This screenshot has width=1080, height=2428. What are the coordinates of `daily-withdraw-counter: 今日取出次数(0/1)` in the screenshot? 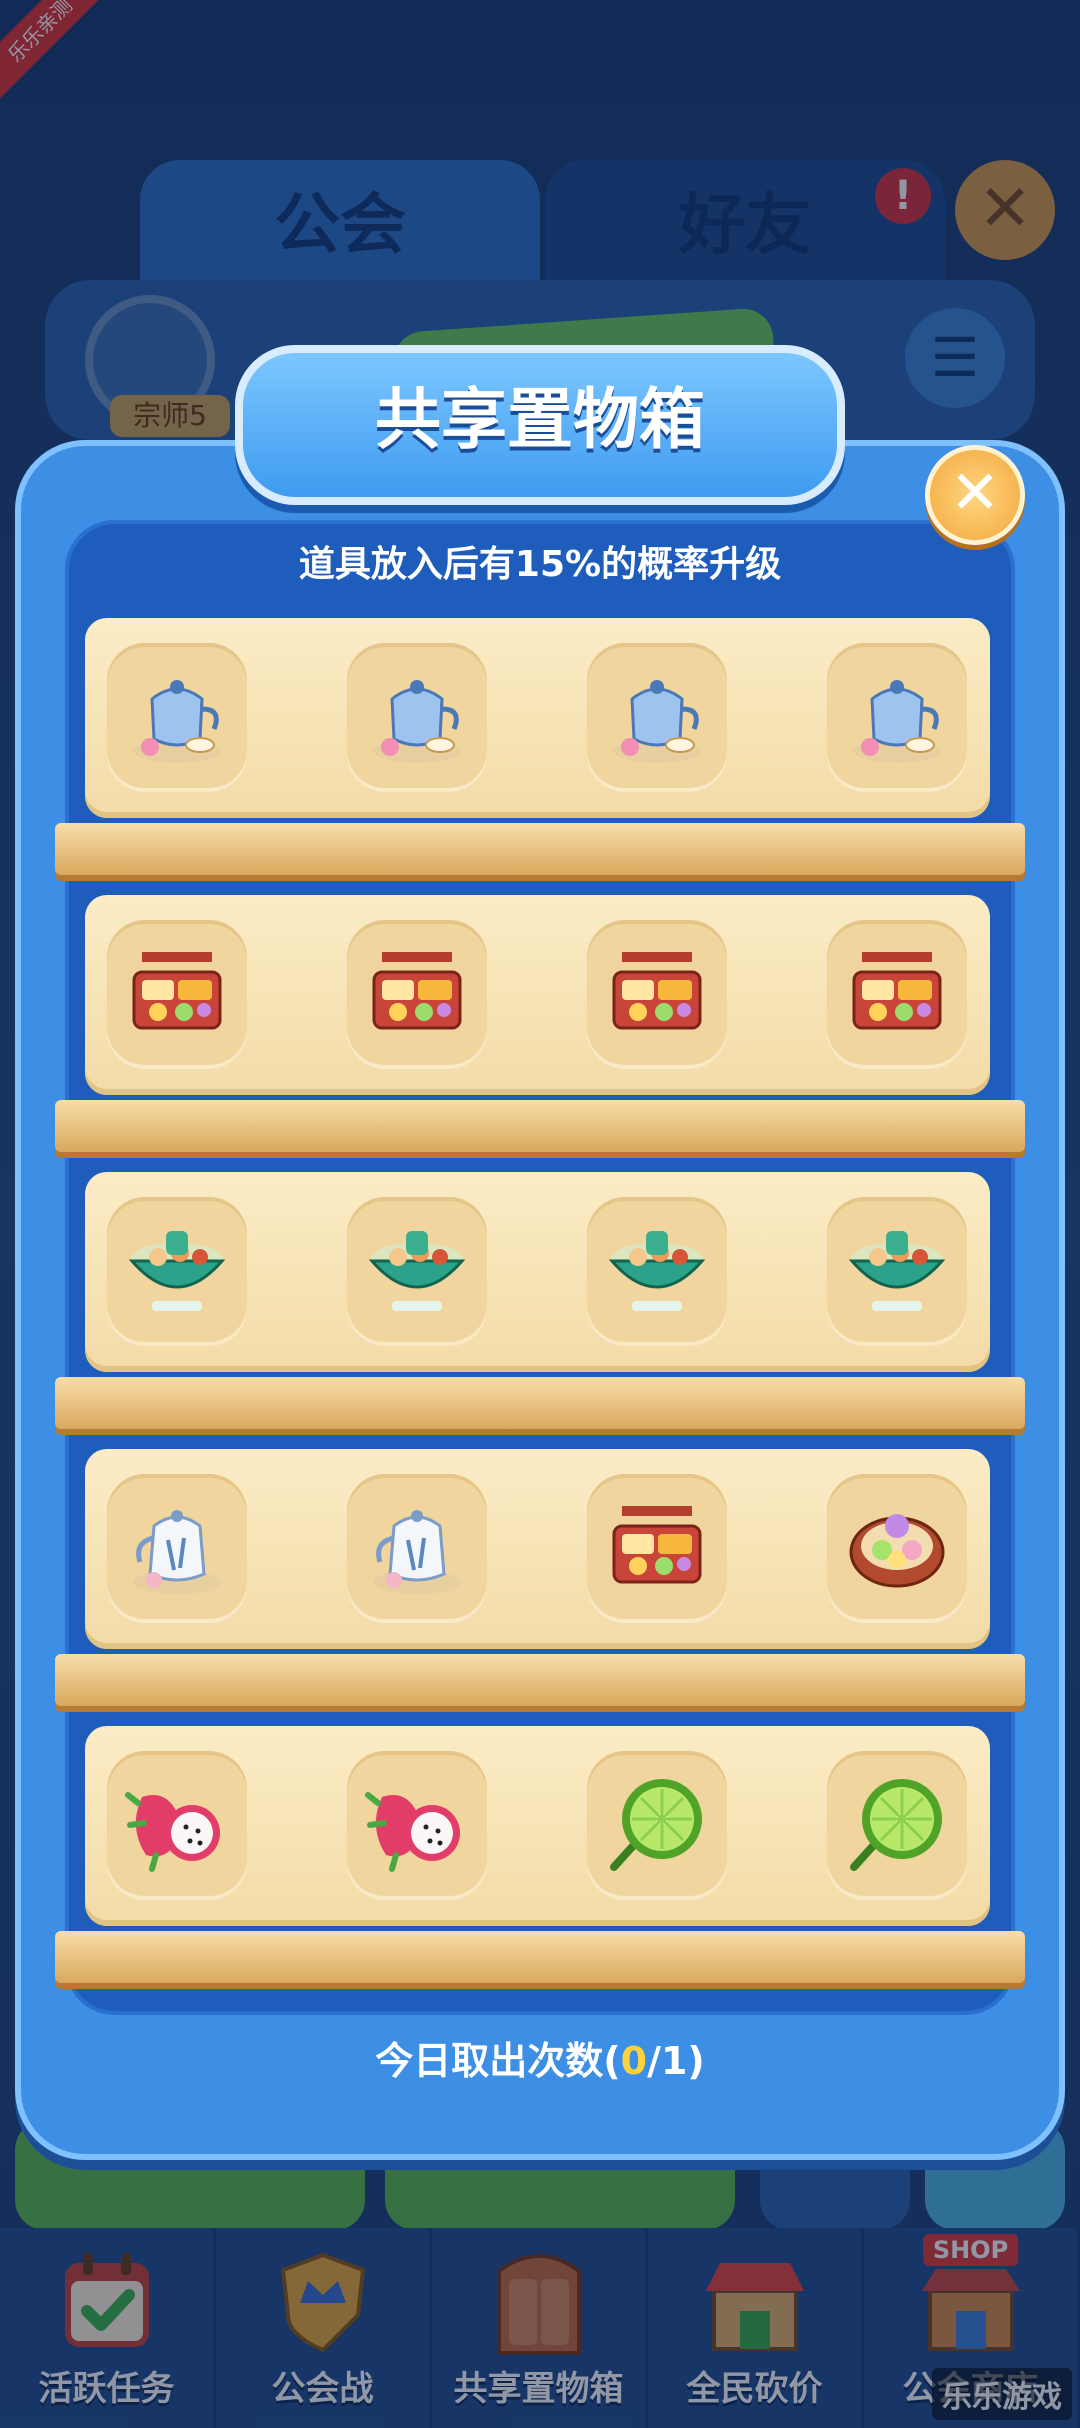 It's located at (540, 2057).